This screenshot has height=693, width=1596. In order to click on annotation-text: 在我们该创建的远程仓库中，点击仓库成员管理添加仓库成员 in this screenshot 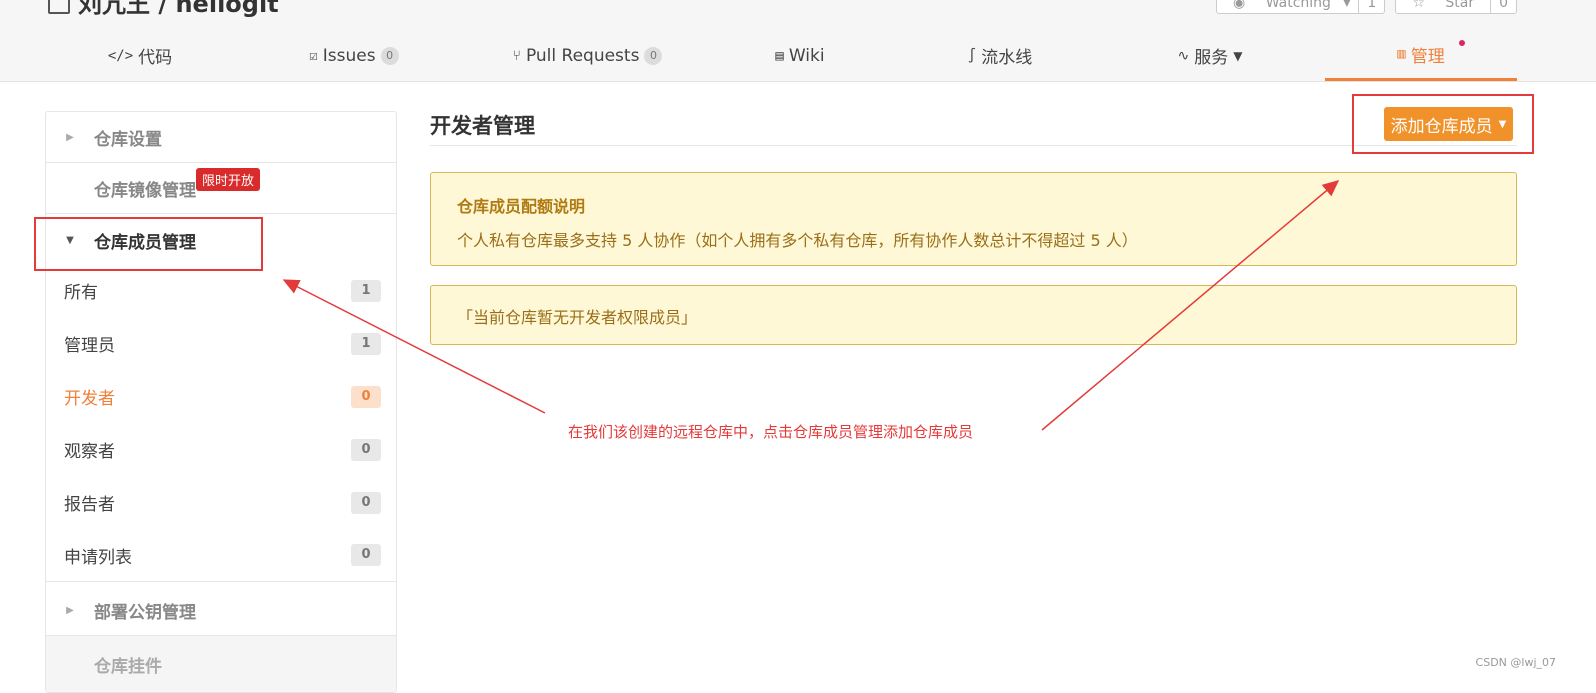, I will do `click(771, 432)`.